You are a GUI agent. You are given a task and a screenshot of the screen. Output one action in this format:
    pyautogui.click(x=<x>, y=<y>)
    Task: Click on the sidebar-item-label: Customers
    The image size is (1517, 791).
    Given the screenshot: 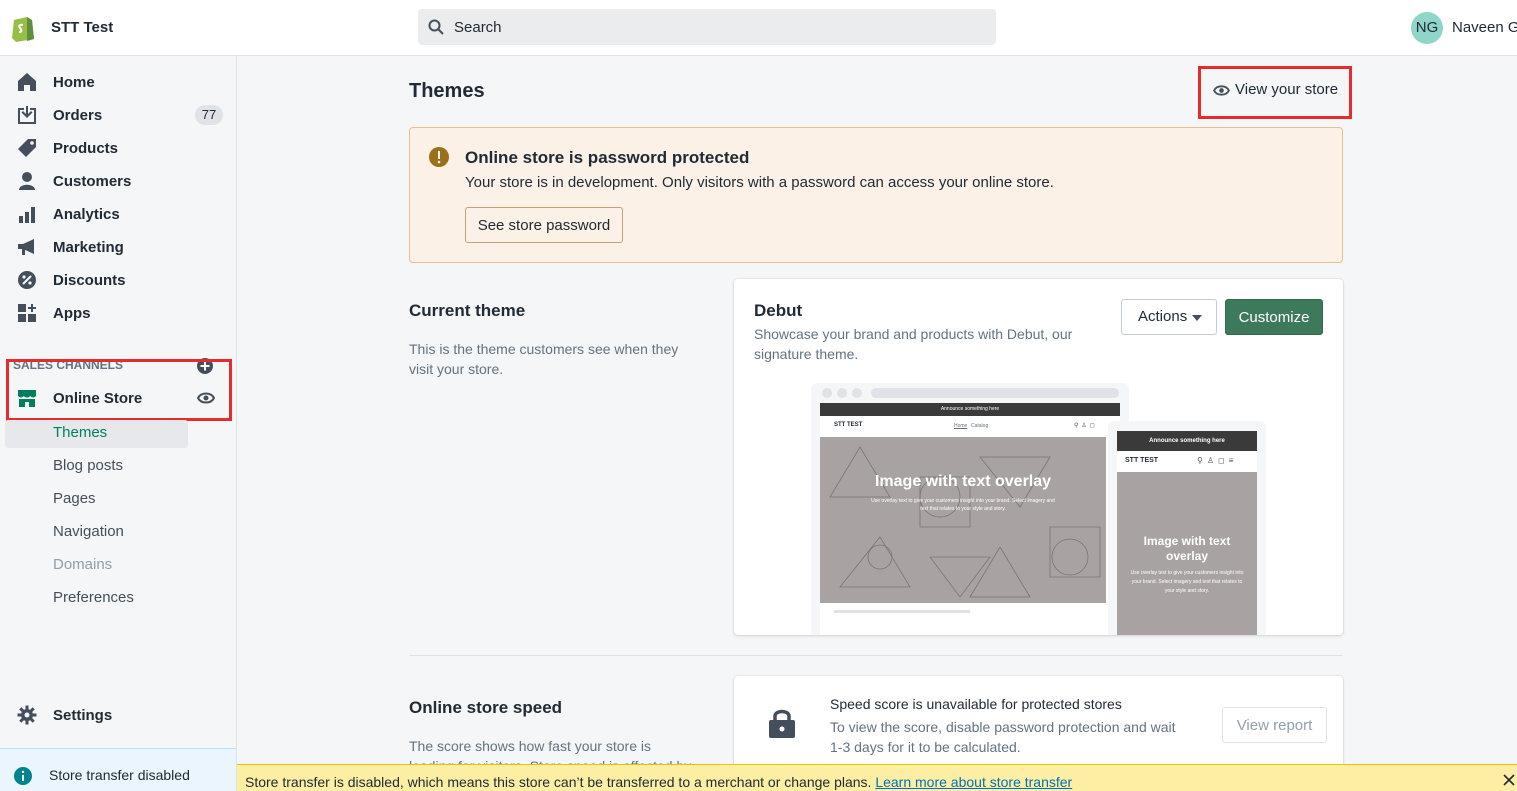 What is the action you would take?
    pyautogui.click(x=92, y=181)
    